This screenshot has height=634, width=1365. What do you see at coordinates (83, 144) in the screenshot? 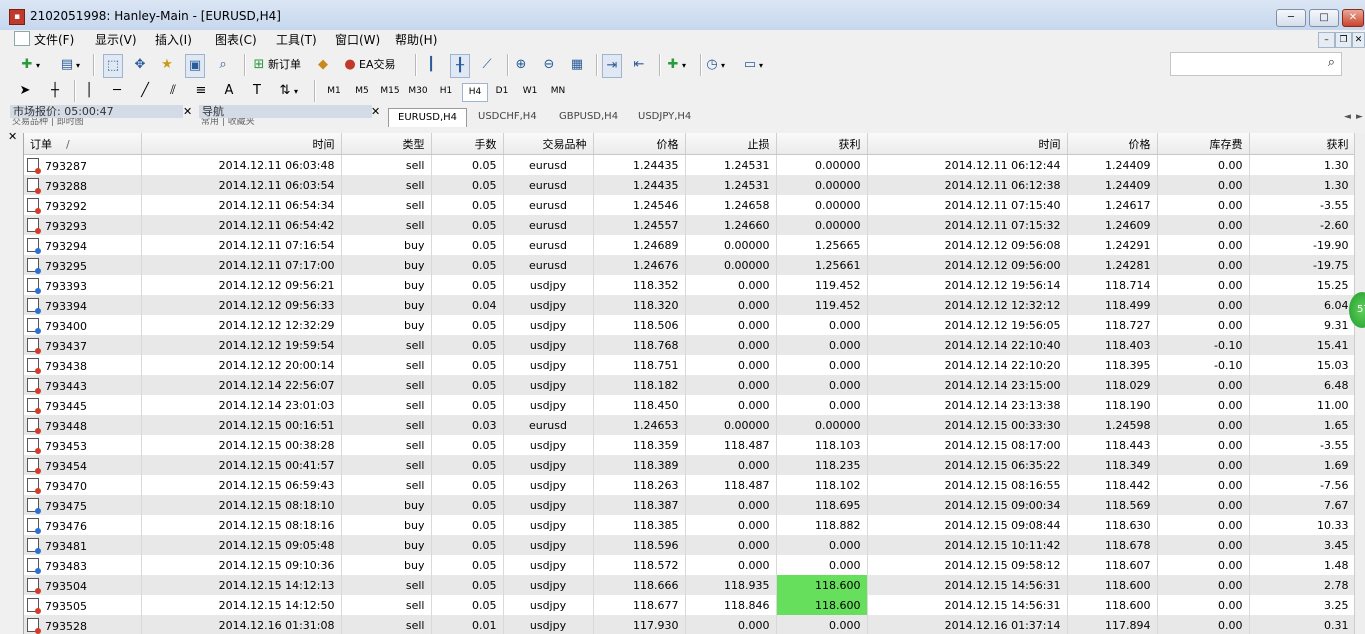
I see `column-header-order: 订单 /` at bounding box center [83, 144].